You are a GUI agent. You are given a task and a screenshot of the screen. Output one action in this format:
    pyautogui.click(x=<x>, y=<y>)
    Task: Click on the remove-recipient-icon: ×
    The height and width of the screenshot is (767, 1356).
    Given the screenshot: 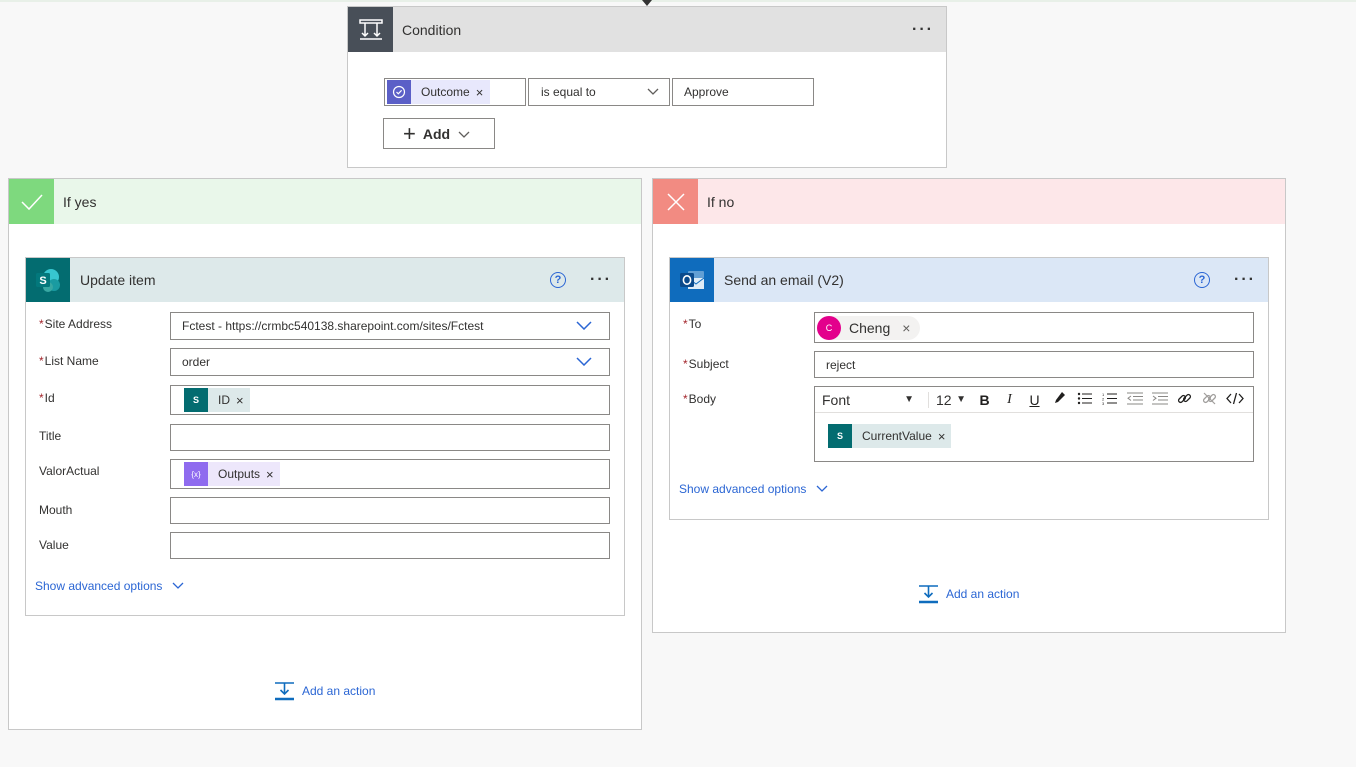 What is the action you would take?
    pyautogui.click(x=906, y=328)
    